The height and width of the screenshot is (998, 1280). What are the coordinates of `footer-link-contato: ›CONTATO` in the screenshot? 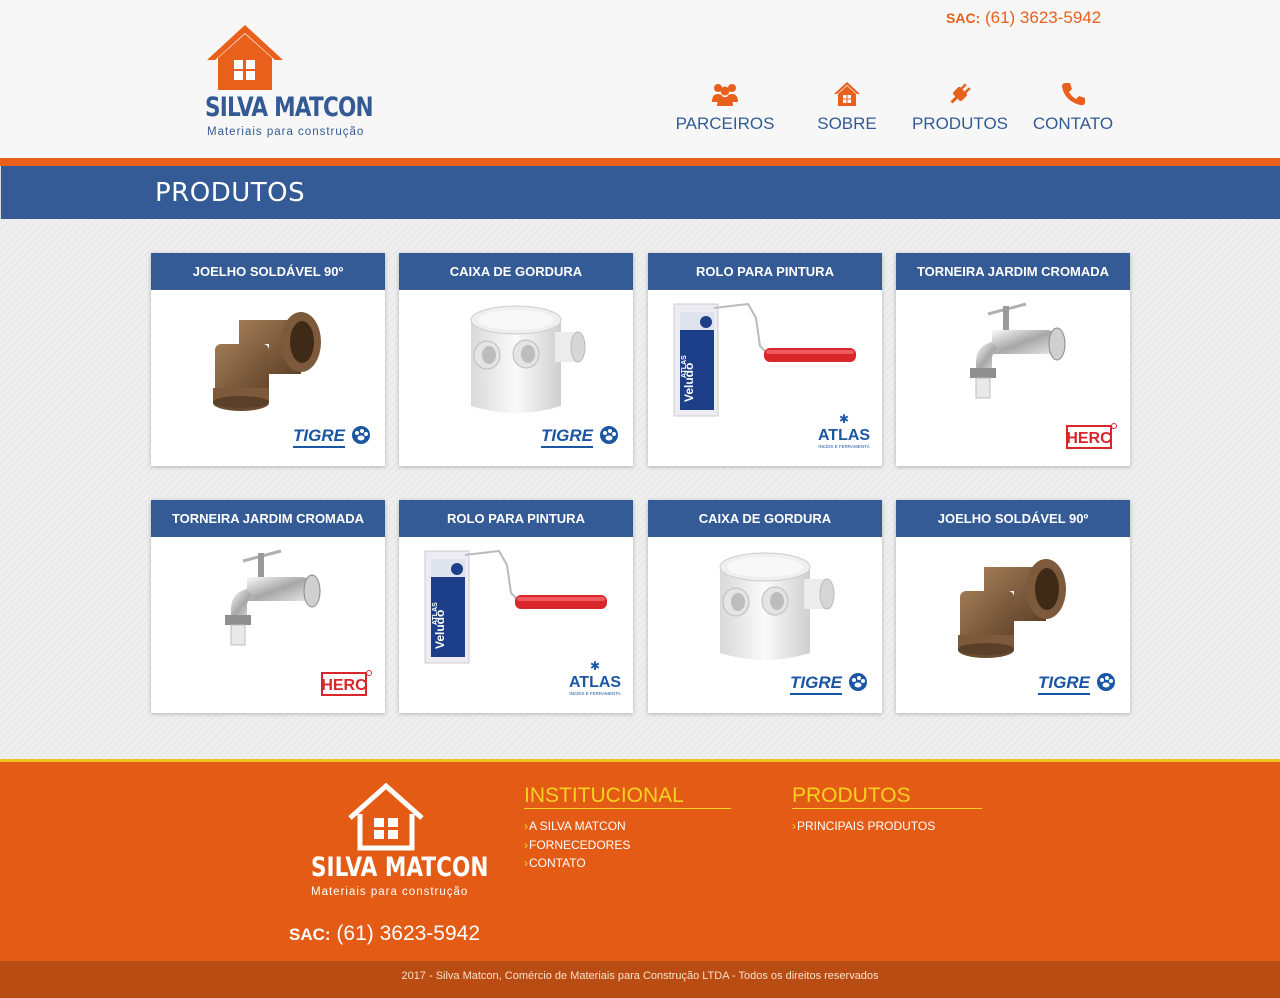 It's located at (627, 863).